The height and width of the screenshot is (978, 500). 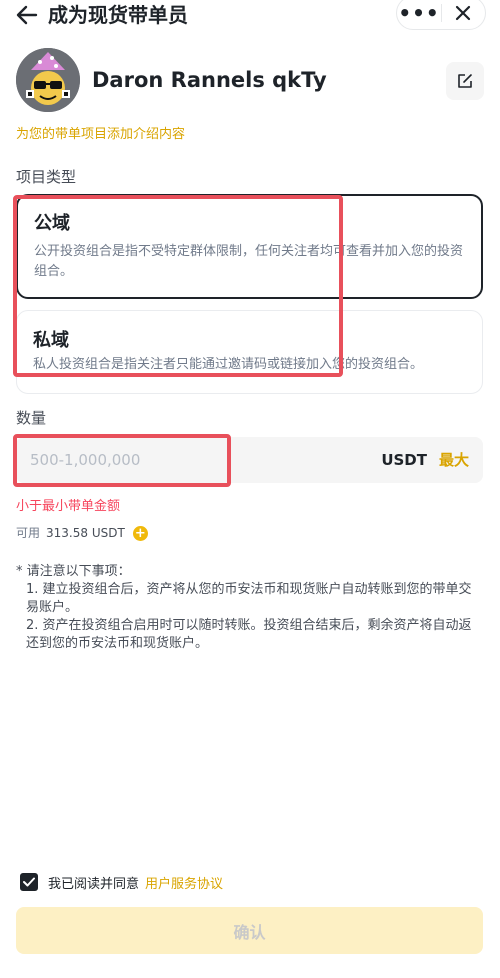 I want to click on header-actions: •••, so click(x=441, y=15).